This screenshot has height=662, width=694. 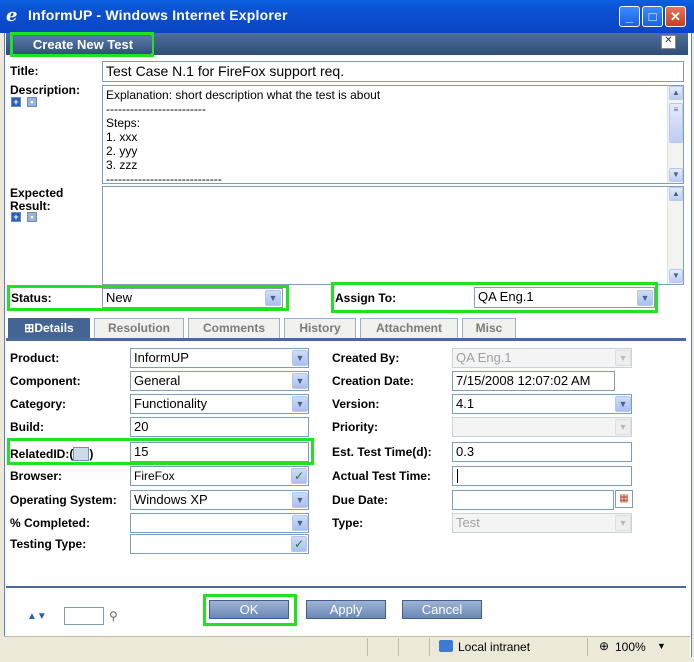 What do you see at coordinates (356, 404) in the screenshot?
I see `version-label: Version:` at bounding box center [356, 404].